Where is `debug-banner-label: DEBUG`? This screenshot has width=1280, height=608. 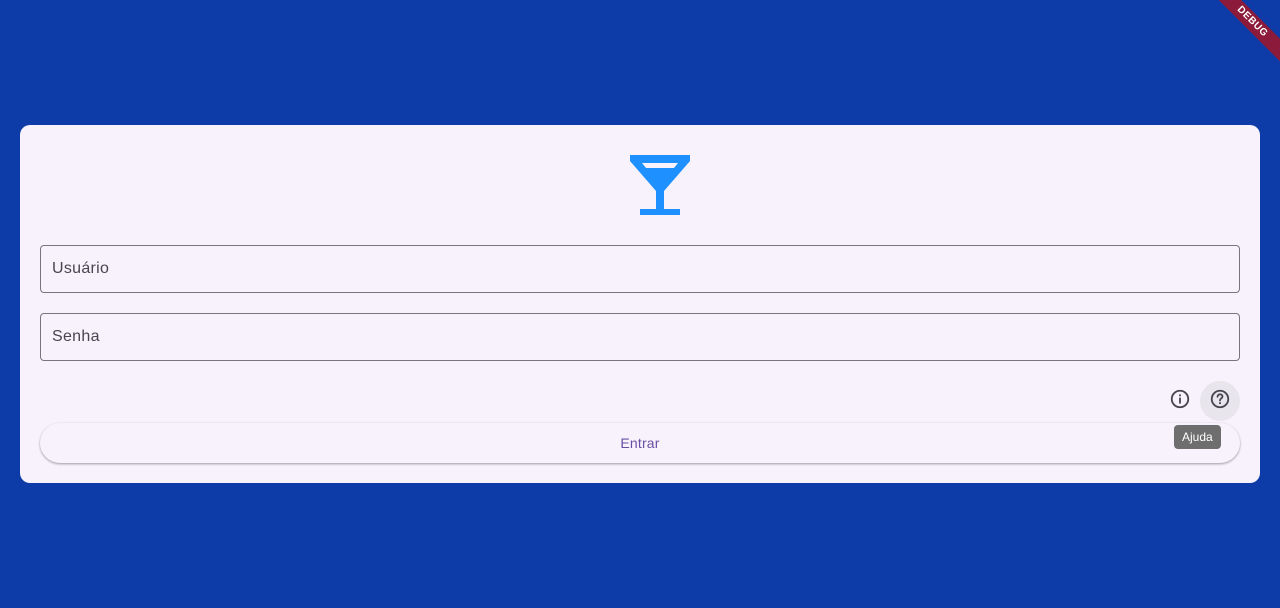
debug-banner-label: DEBUG is located at coordinates (1241, 35).